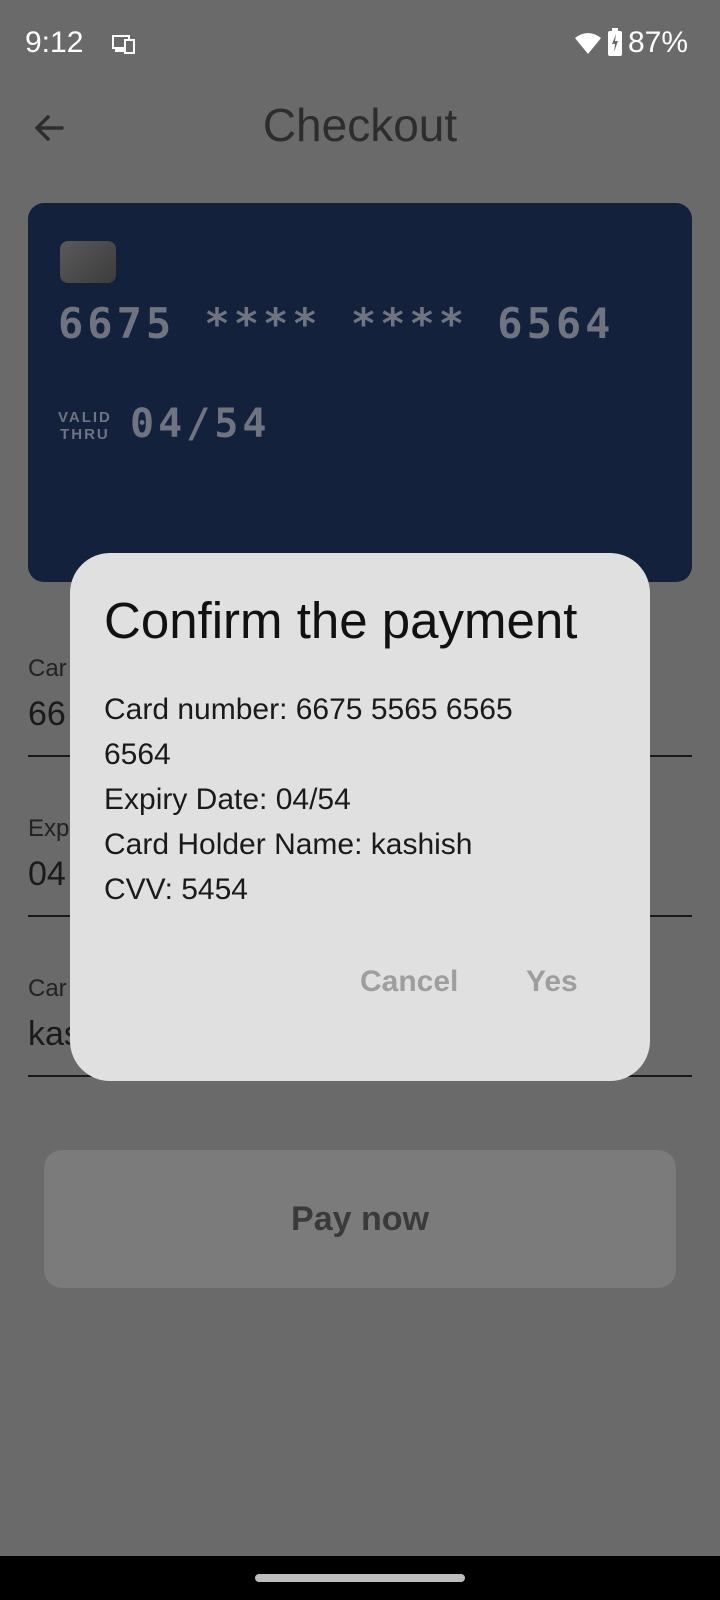 This screenshot has height=1600, width=720. I want to click on home-indicator, so click(360, 1578).